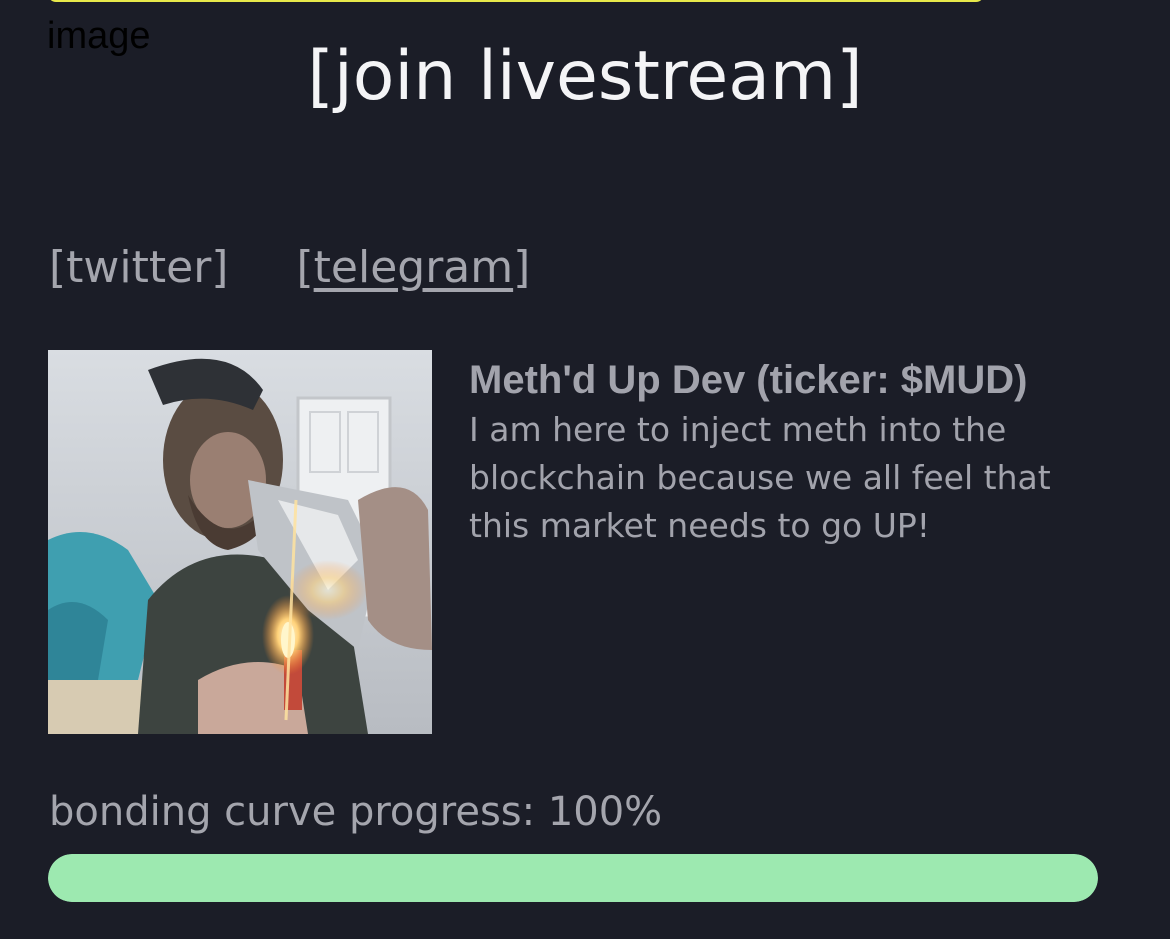 This screenshot has width=1170, height=939. I want to click on bonding-curve-progress-fill, so click(573, 878).